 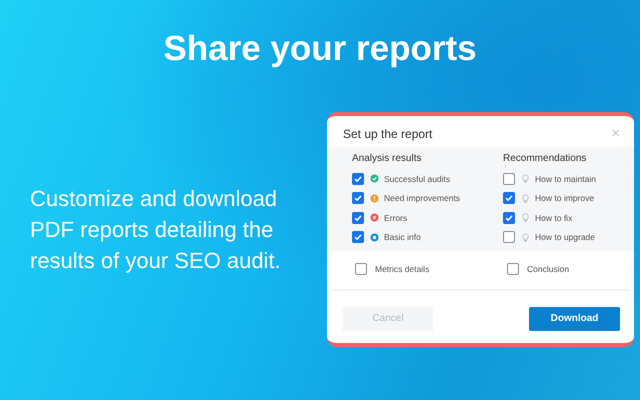 What do you see at coordinates (553, 217) in the screenshot?
I see `option-label: How to fix` at bounding box center [553, 217].